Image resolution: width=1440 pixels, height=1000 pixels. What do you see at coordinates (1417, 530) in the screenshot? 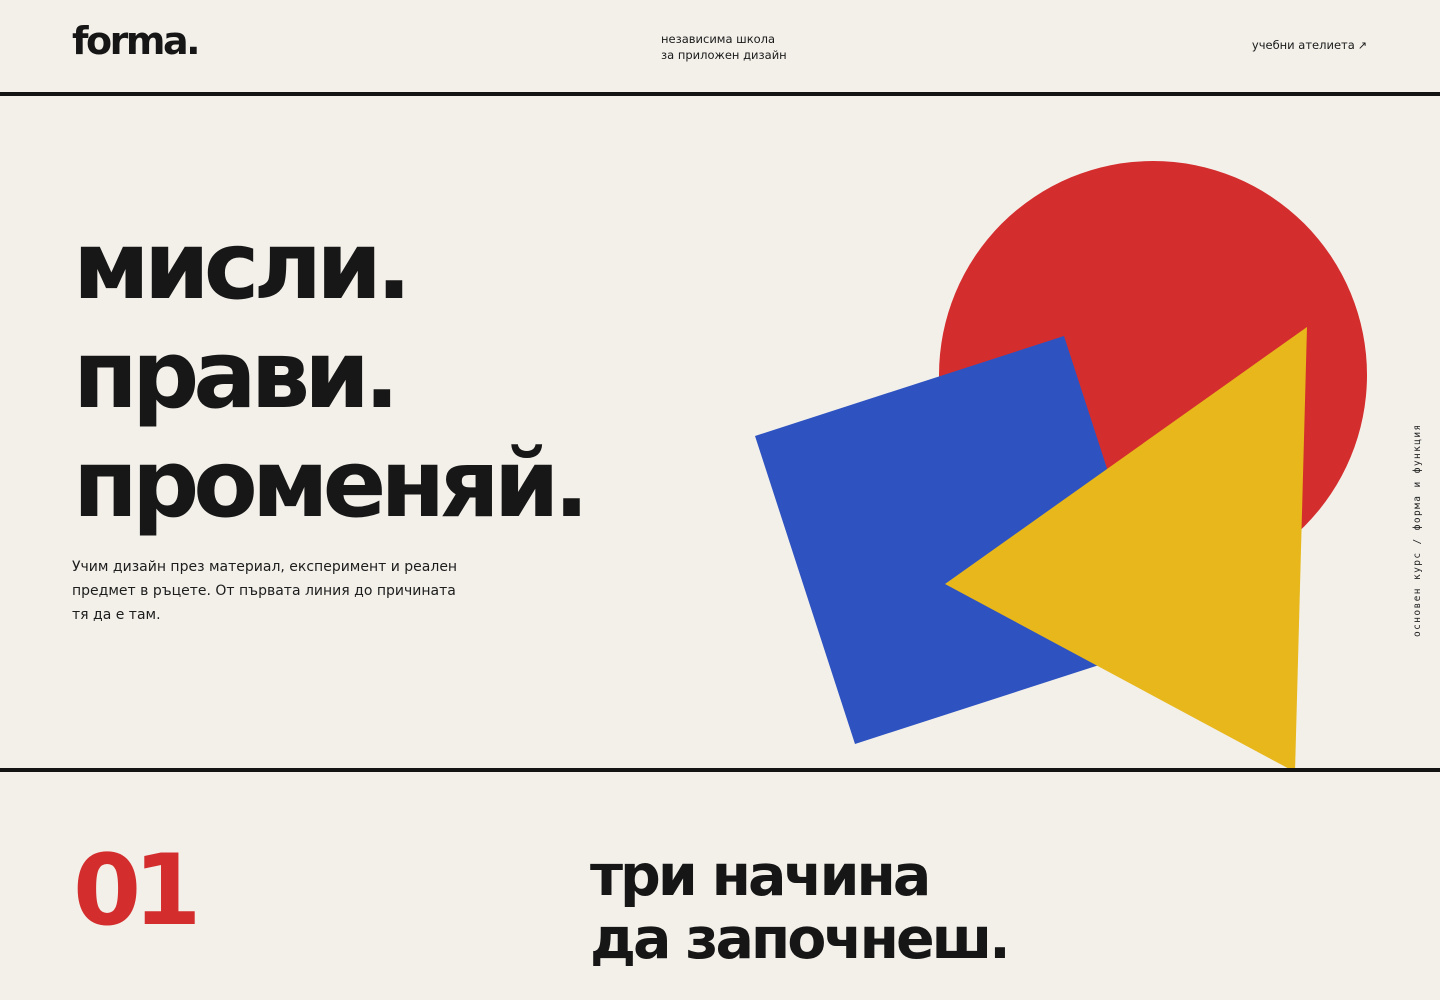
I see `course-side-label: основен курс / форма и функция` at bounding box center [1417, 530].